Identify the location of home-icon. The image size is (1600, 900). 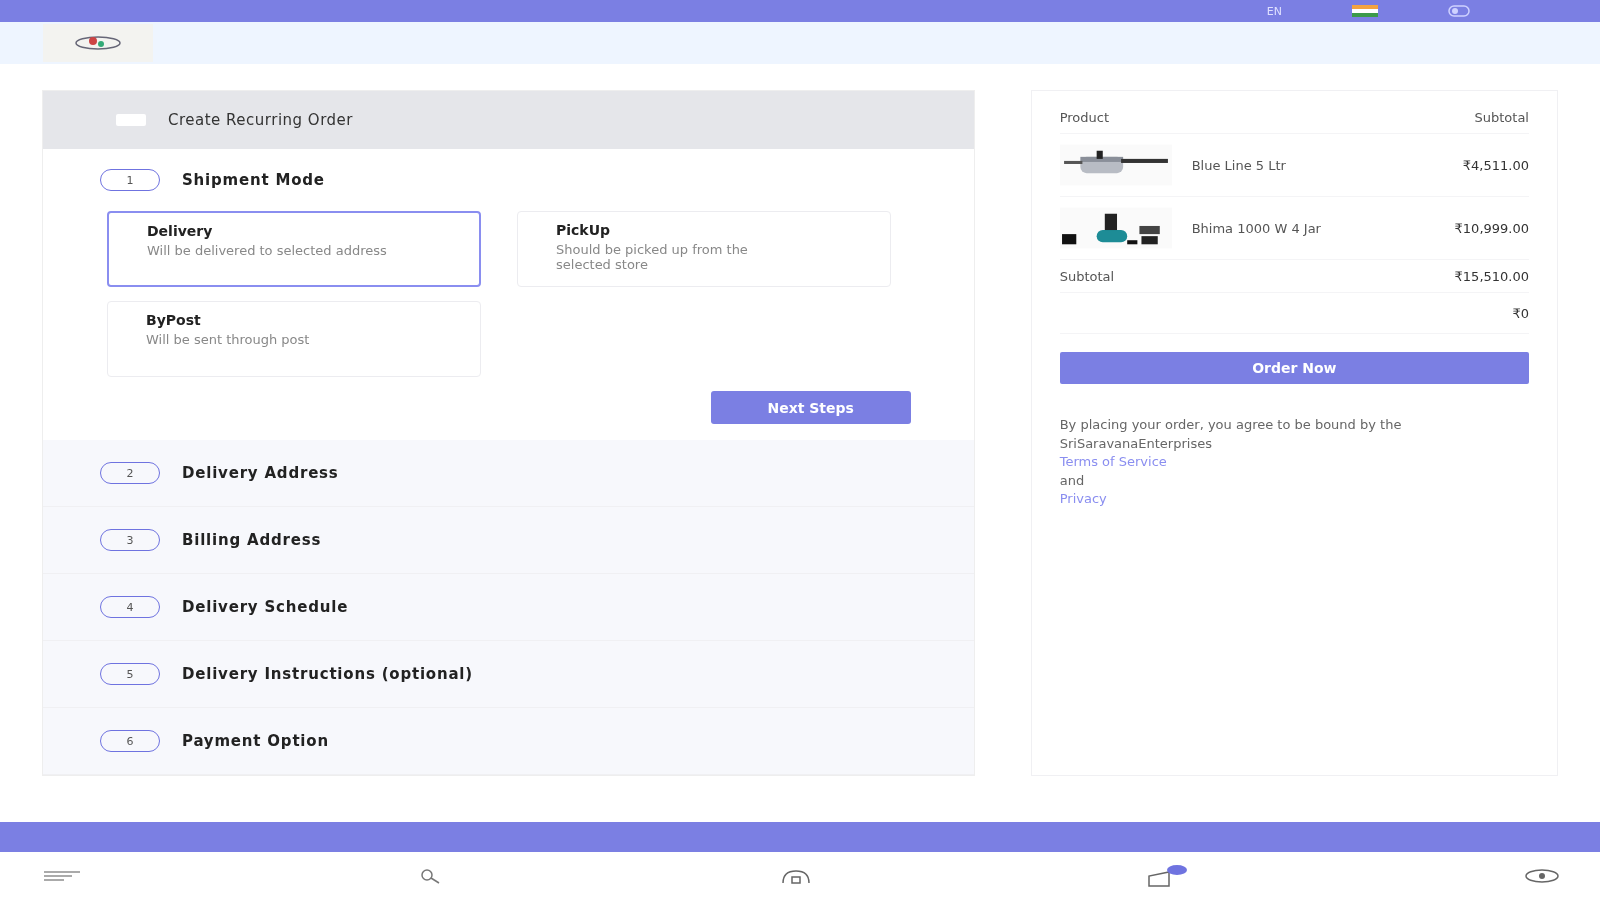
(796, 876).